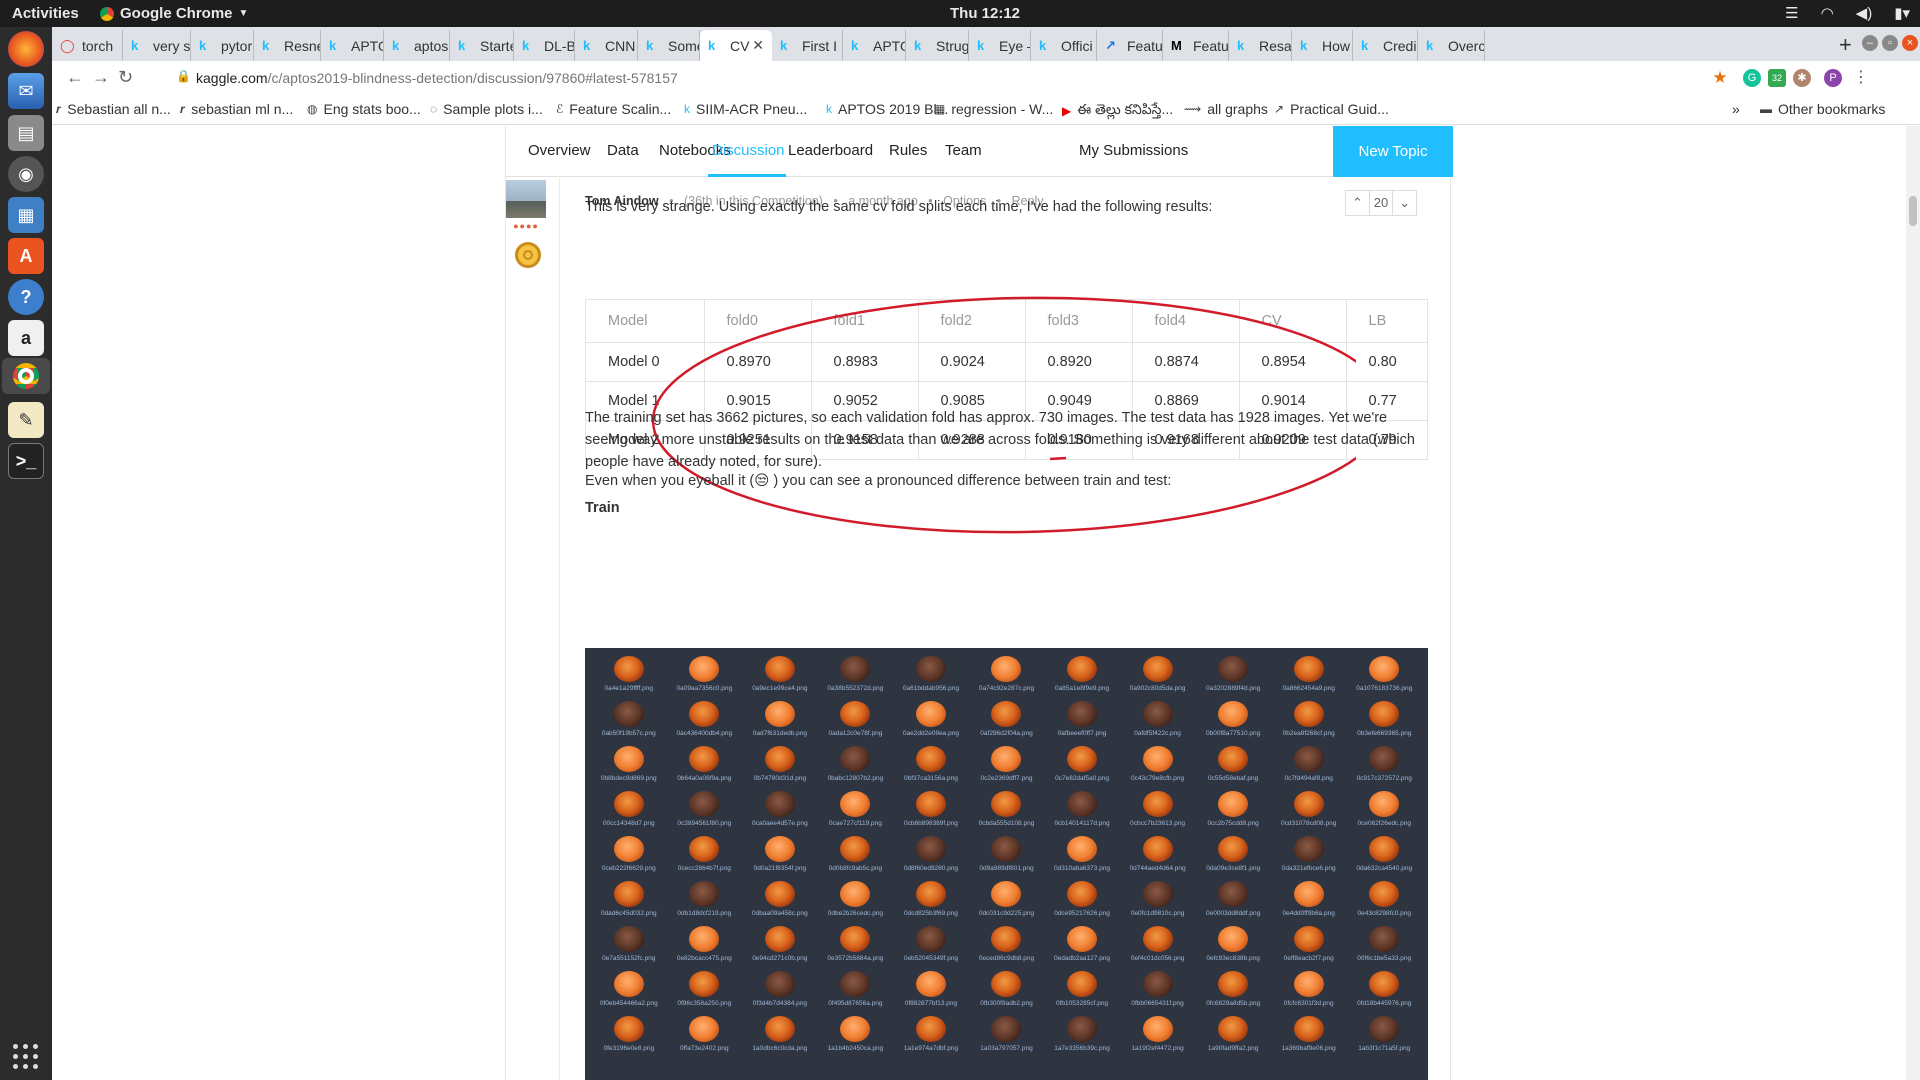 This screenshot has width=1920, height=1080. I want to click on grammarly-icon: G, so click(1752, 78).